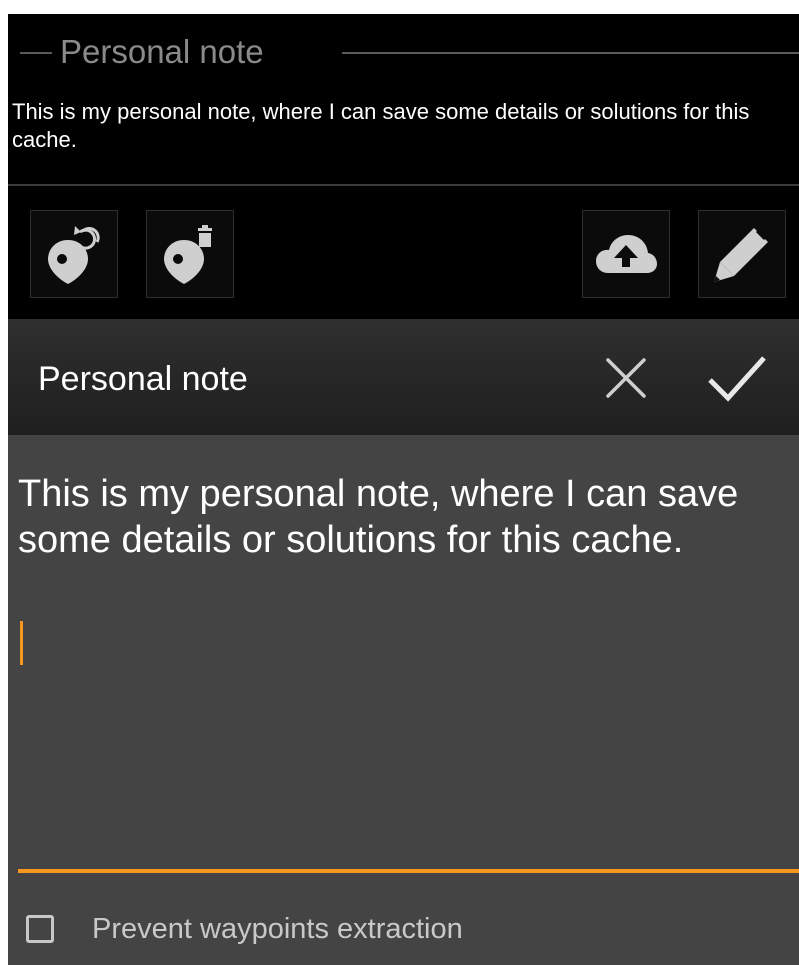 This screenshot has width=799, height=965. I want to click on edit-note-button, so click(742, 254).